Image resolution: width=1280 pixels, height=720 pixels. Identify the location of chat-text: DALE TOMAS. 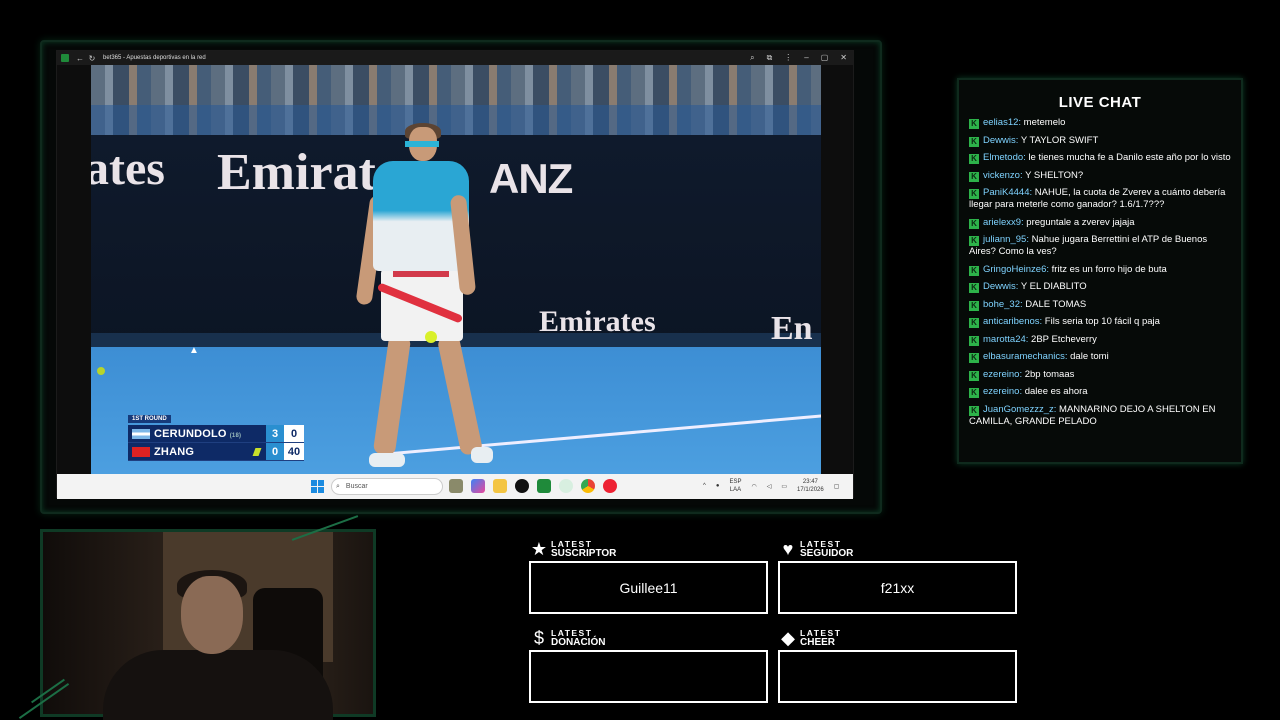
(1054, 304).